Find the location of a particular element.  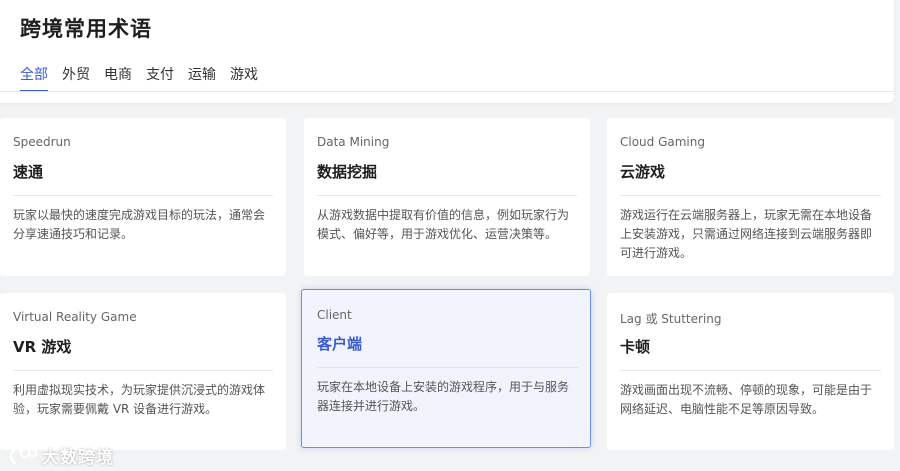

brand-logo-icon is located at coordinates (24, 455).